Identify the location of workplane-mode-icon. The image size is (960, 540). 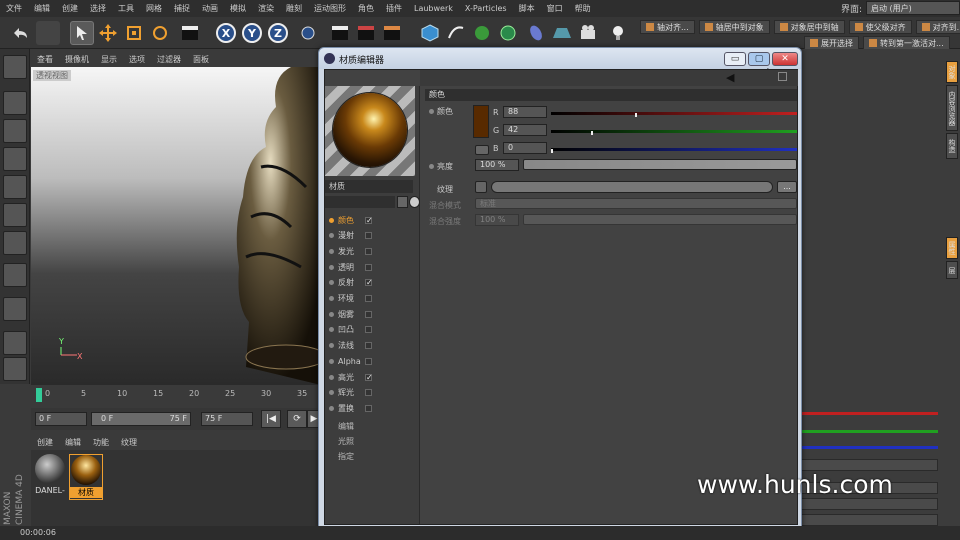
(15, 159).